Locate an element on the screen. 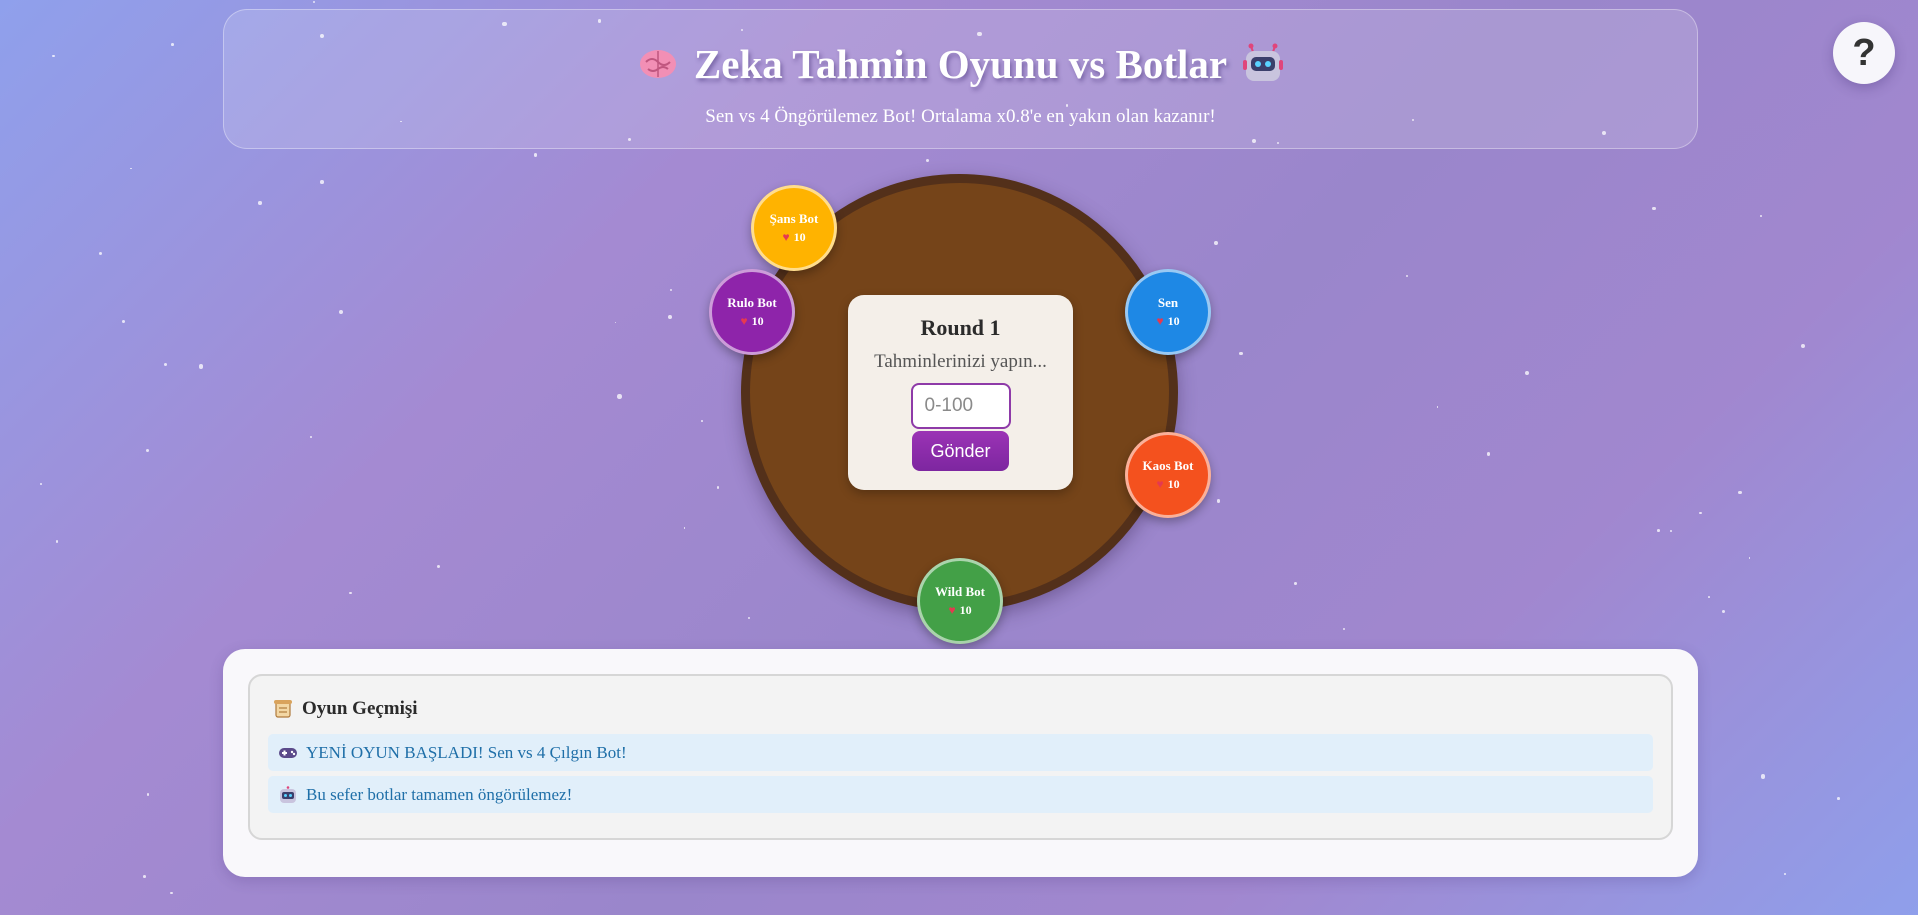  round-title: Round 1 is located at coordinates (960, 327).